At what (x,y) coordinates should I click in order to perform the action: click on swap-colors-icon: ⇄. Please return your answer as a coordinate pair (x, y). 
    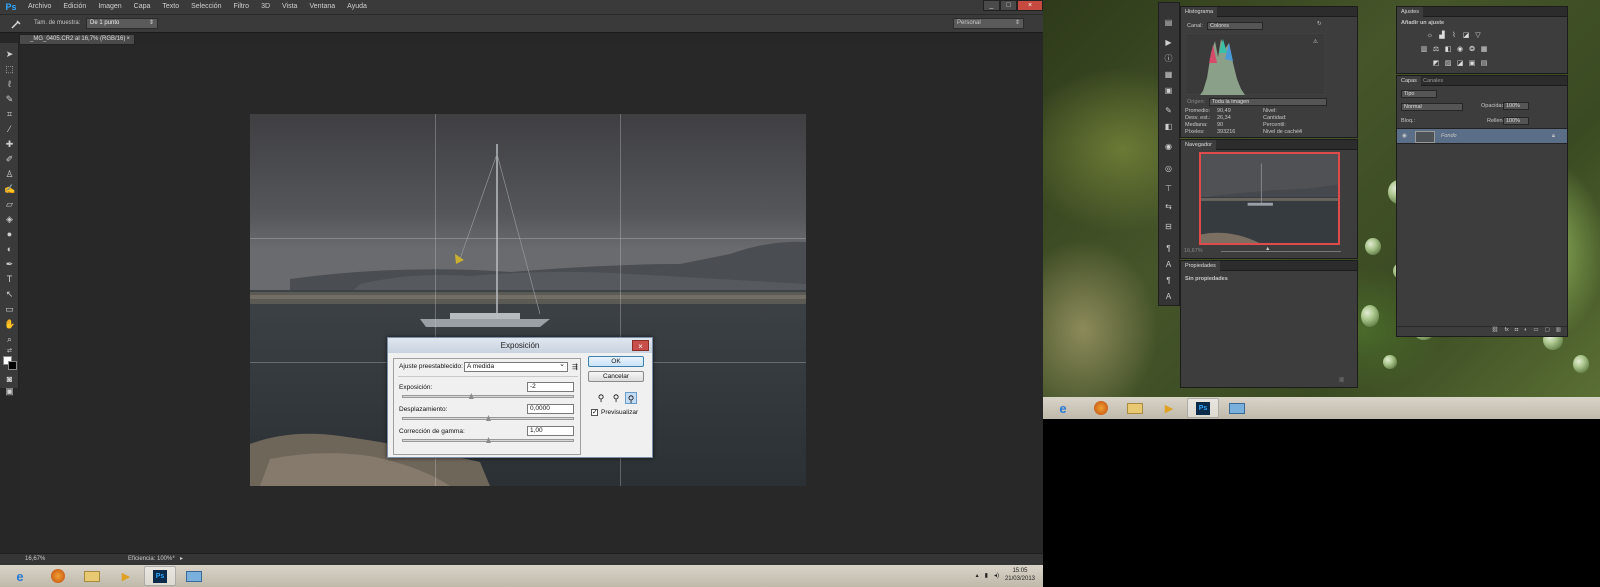
    Looking at the image, I should click on (9, 351).